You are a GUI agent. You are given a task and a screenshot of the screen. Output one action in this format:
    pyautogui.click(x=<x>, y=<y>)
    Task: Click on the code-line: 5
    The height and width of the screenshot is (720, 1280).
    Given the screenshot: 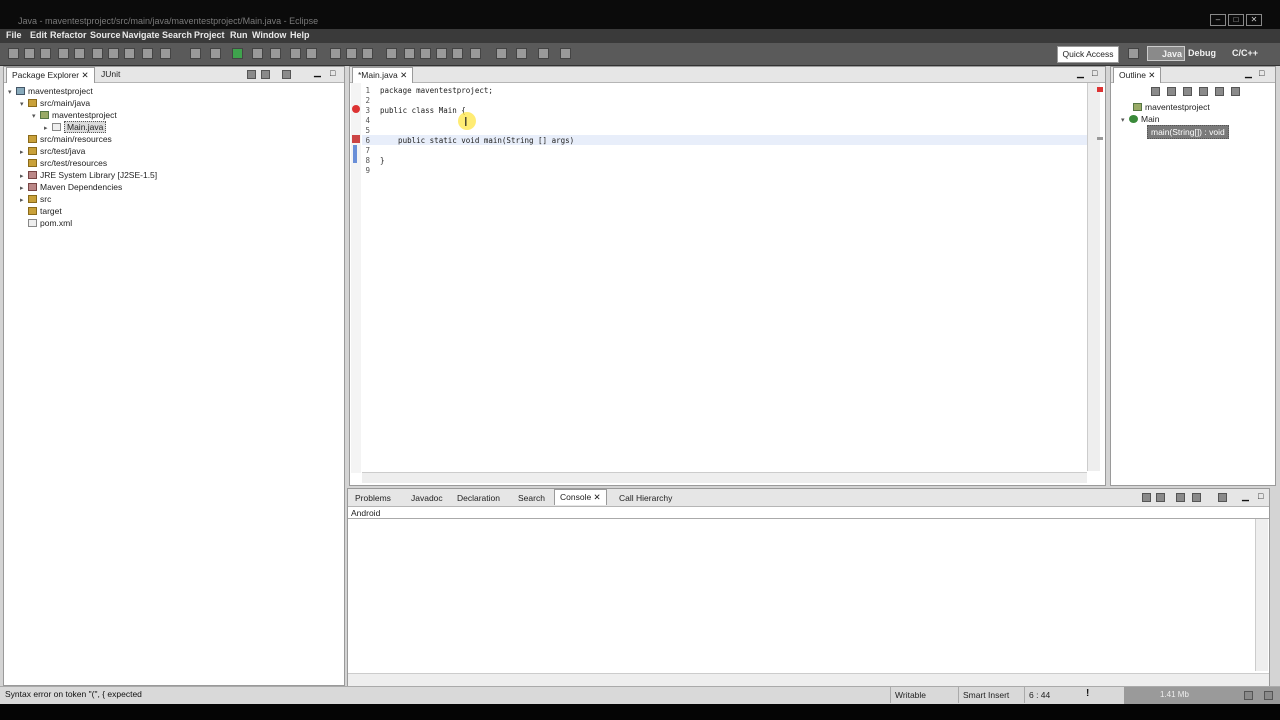 What is the action you would take?
    pyautogui.click(x=367, y=131)
    